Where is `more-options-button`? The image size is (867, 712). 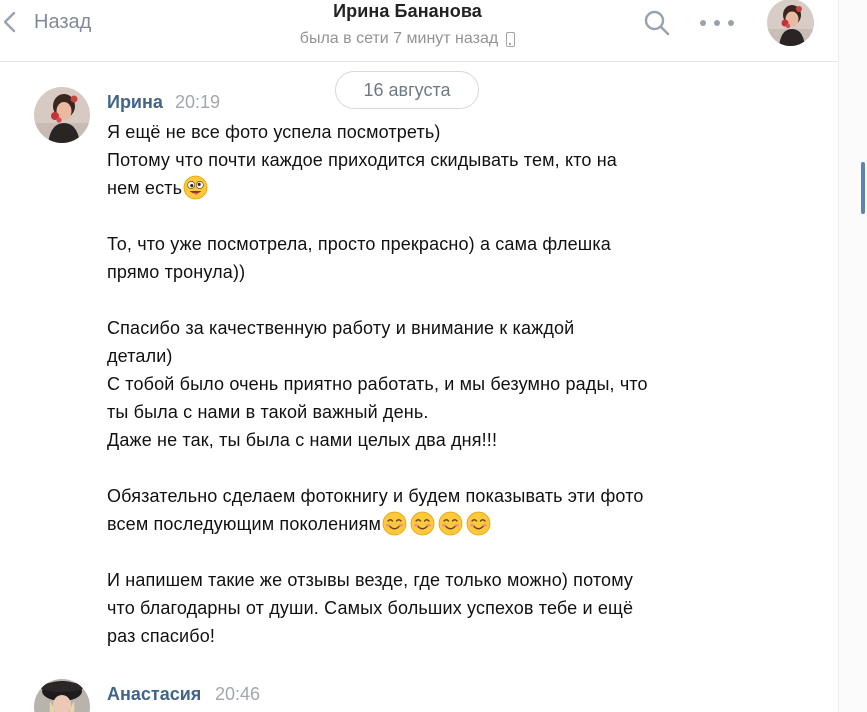 more-options-button is located at coordinates (717, 23).